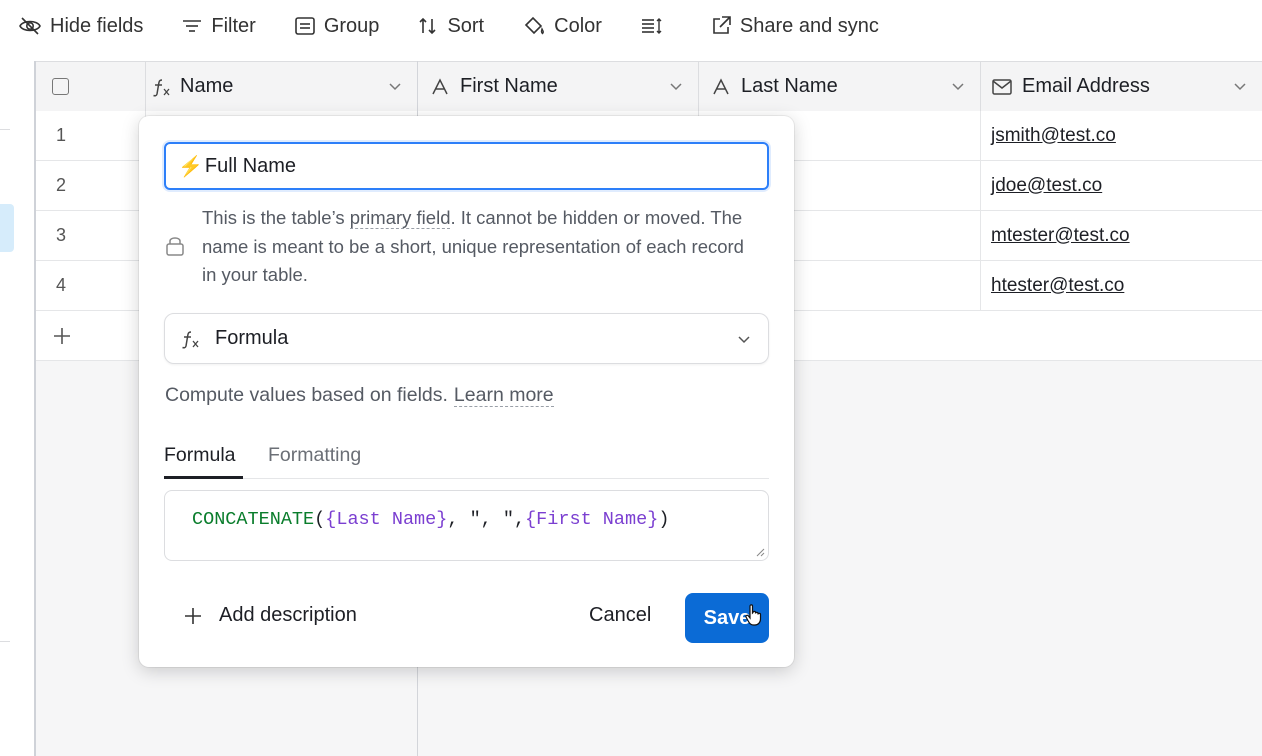 The image size is (1262, 756). I want to click on field-type-select: Formula, so click(466, 338).